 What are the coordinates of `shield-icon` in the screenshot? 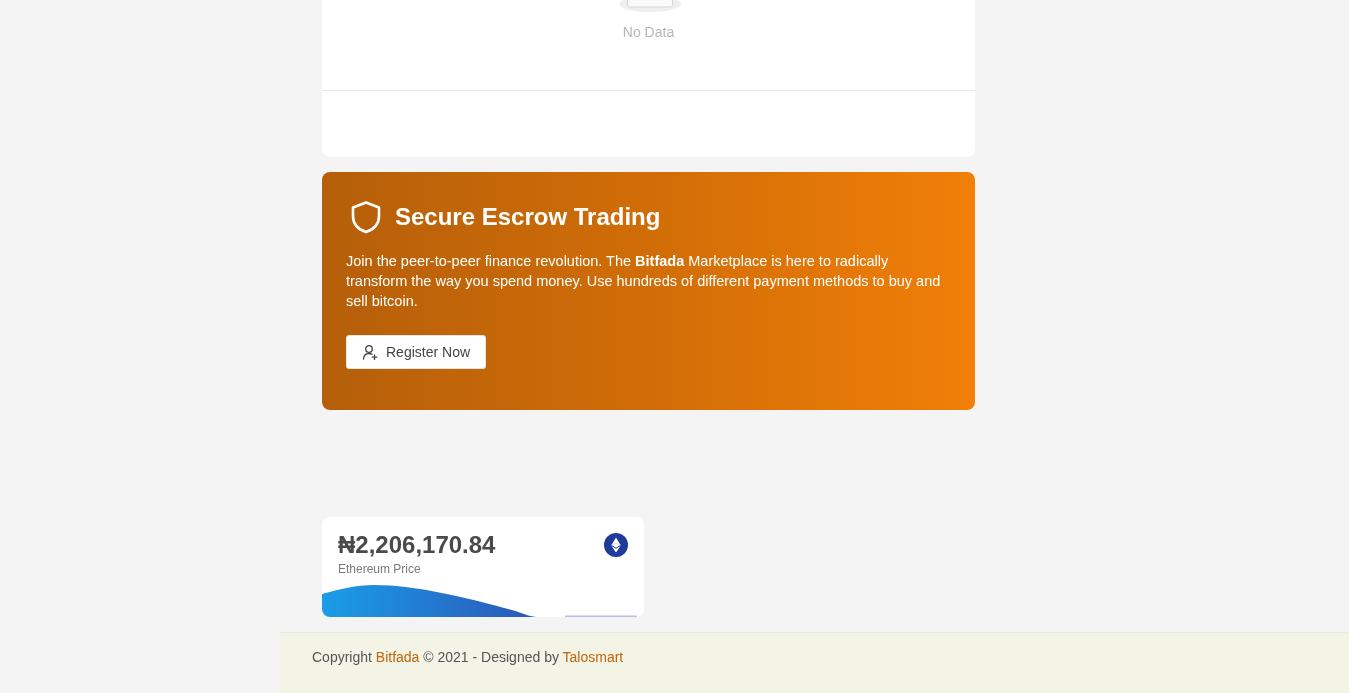 It's located at (366, 217).